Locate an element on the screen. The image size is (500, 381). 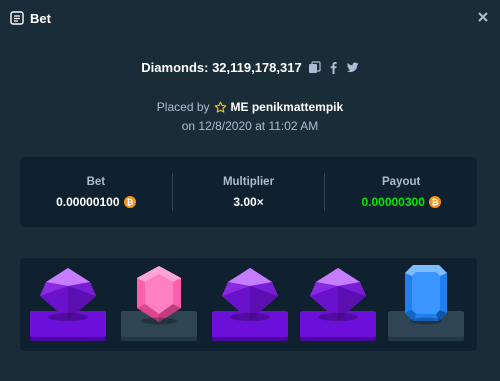
star-icon is located at coordinates (220, 107).